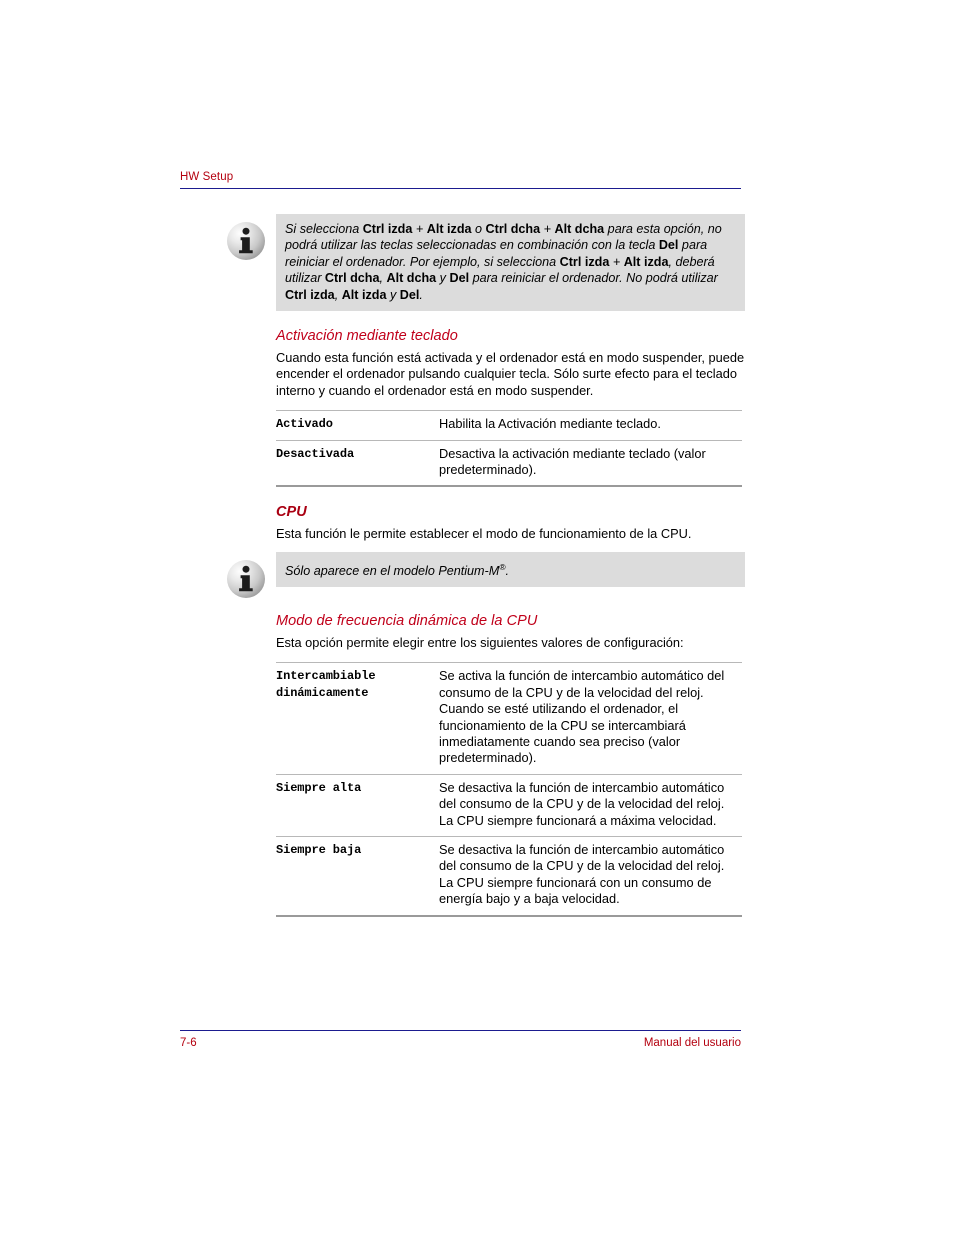  Describe the element at coordinates (357, 876) in the screenshot. I see `option-term: Siempre baja` at that location.